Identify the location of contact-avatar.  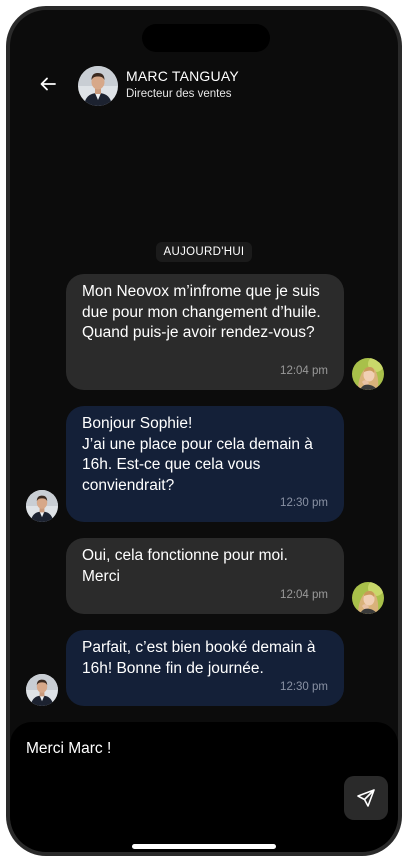
(98, 86).